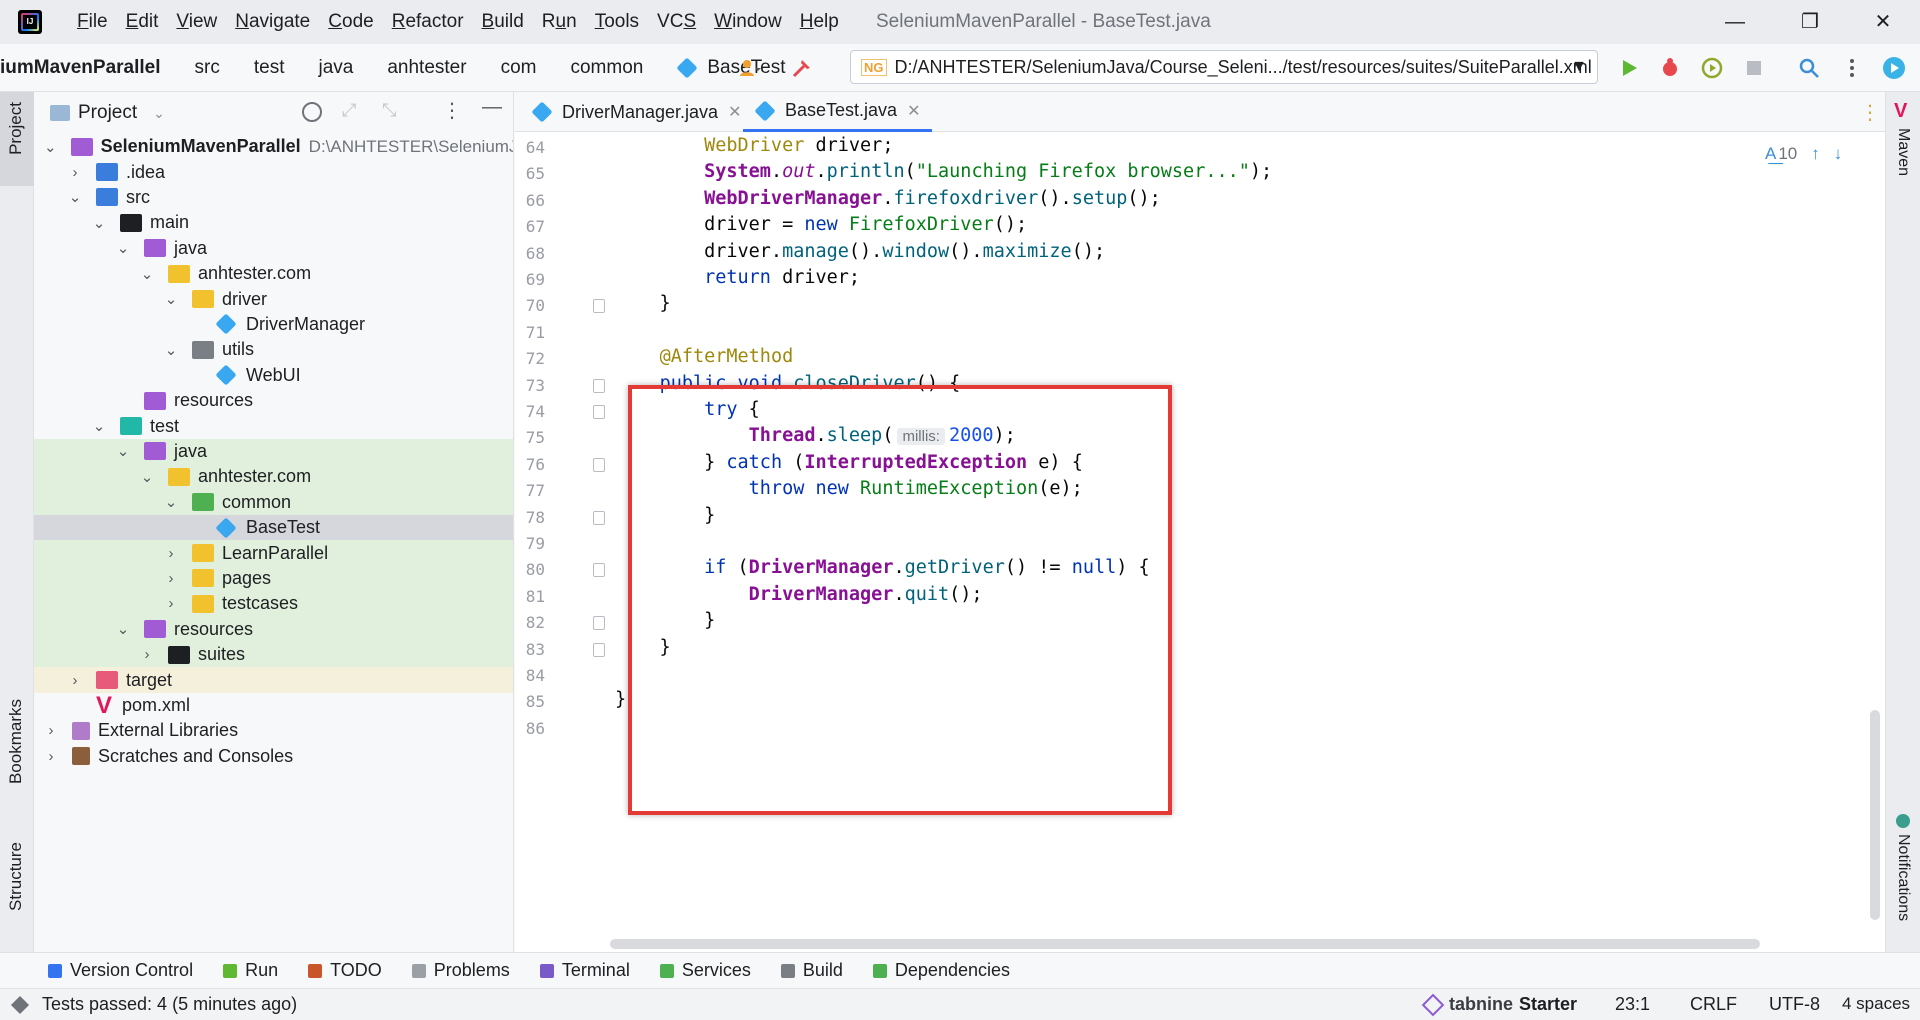  I want to click on code-with-me-icon, so click(1894, 68).